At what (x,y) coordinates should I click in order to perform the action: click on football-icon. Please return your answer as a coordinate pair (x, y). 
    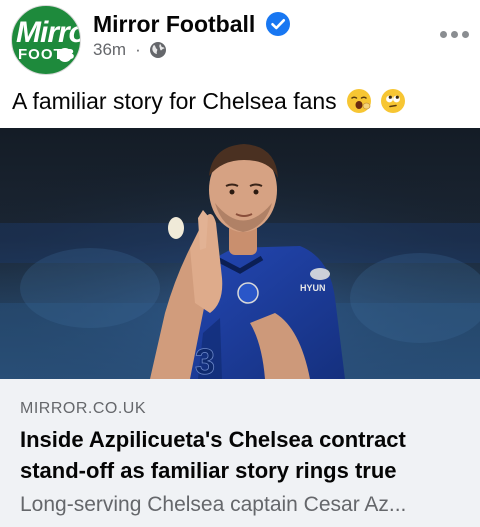
    Looking at the image, I should click on (65, 55).